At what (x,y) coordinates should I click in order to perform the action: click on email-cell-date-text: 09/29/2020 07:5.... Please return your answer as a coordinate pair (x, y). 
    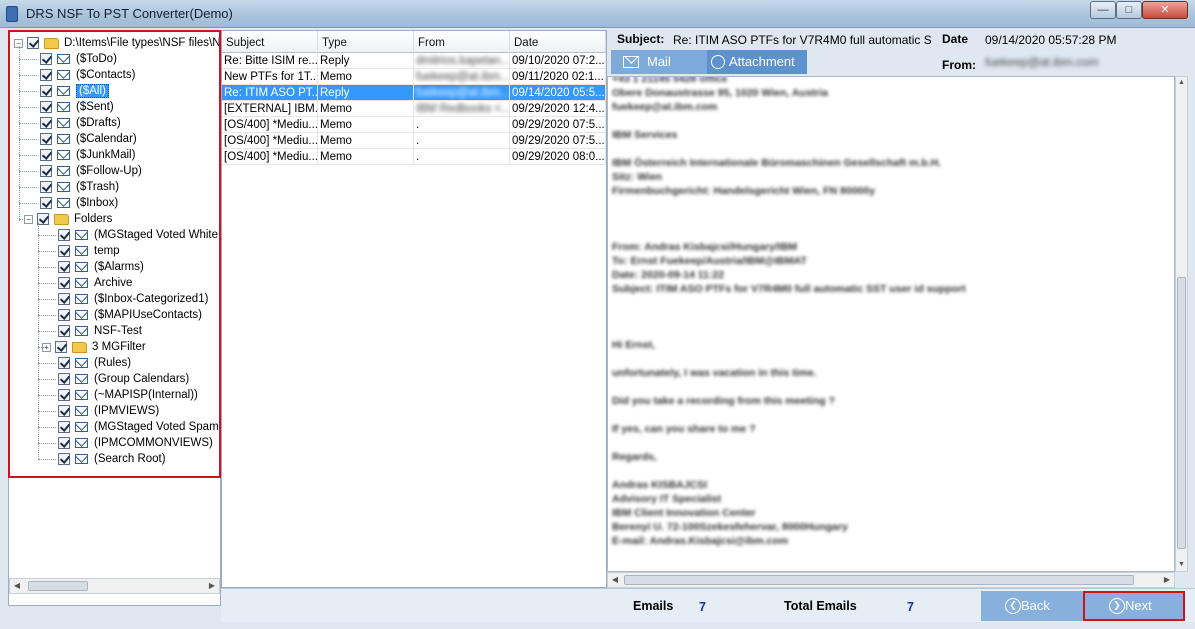
    Looking at the image, I should click on (558, 125).